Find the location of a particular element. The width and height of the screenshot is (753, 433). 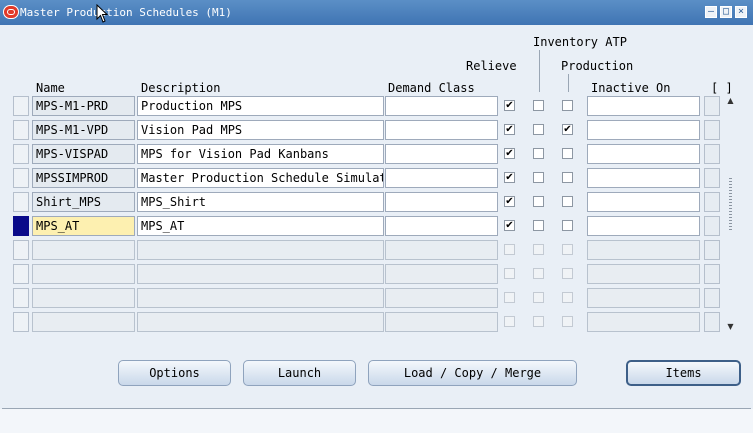

description-field: MPS_Shirt is located at coordinates (260, 202).